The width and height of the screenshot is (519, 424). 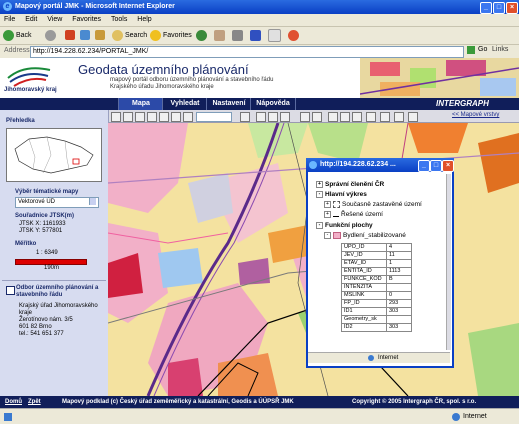 I want to click on menu-file: File, so click(x=9, y=20).